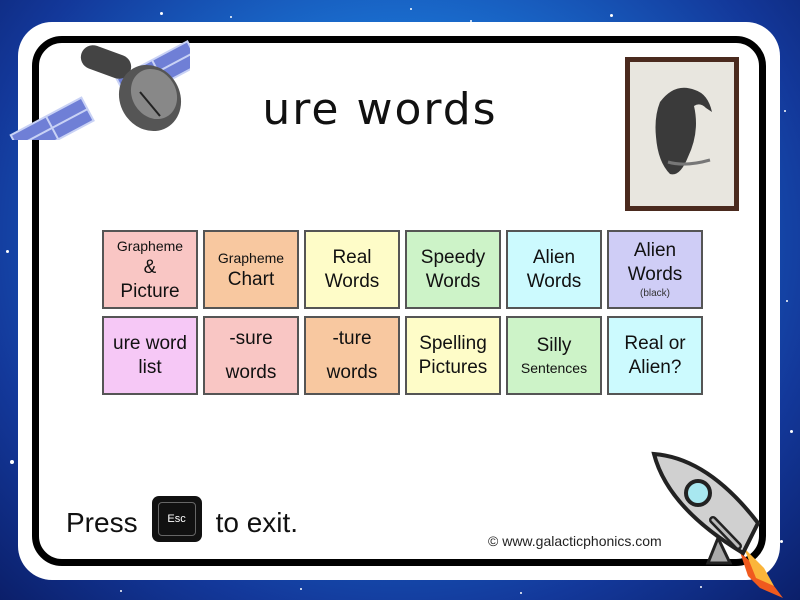  Describe the element at coordinates (99, 89) in the screenshot. I see `satellite-icon` at that location.